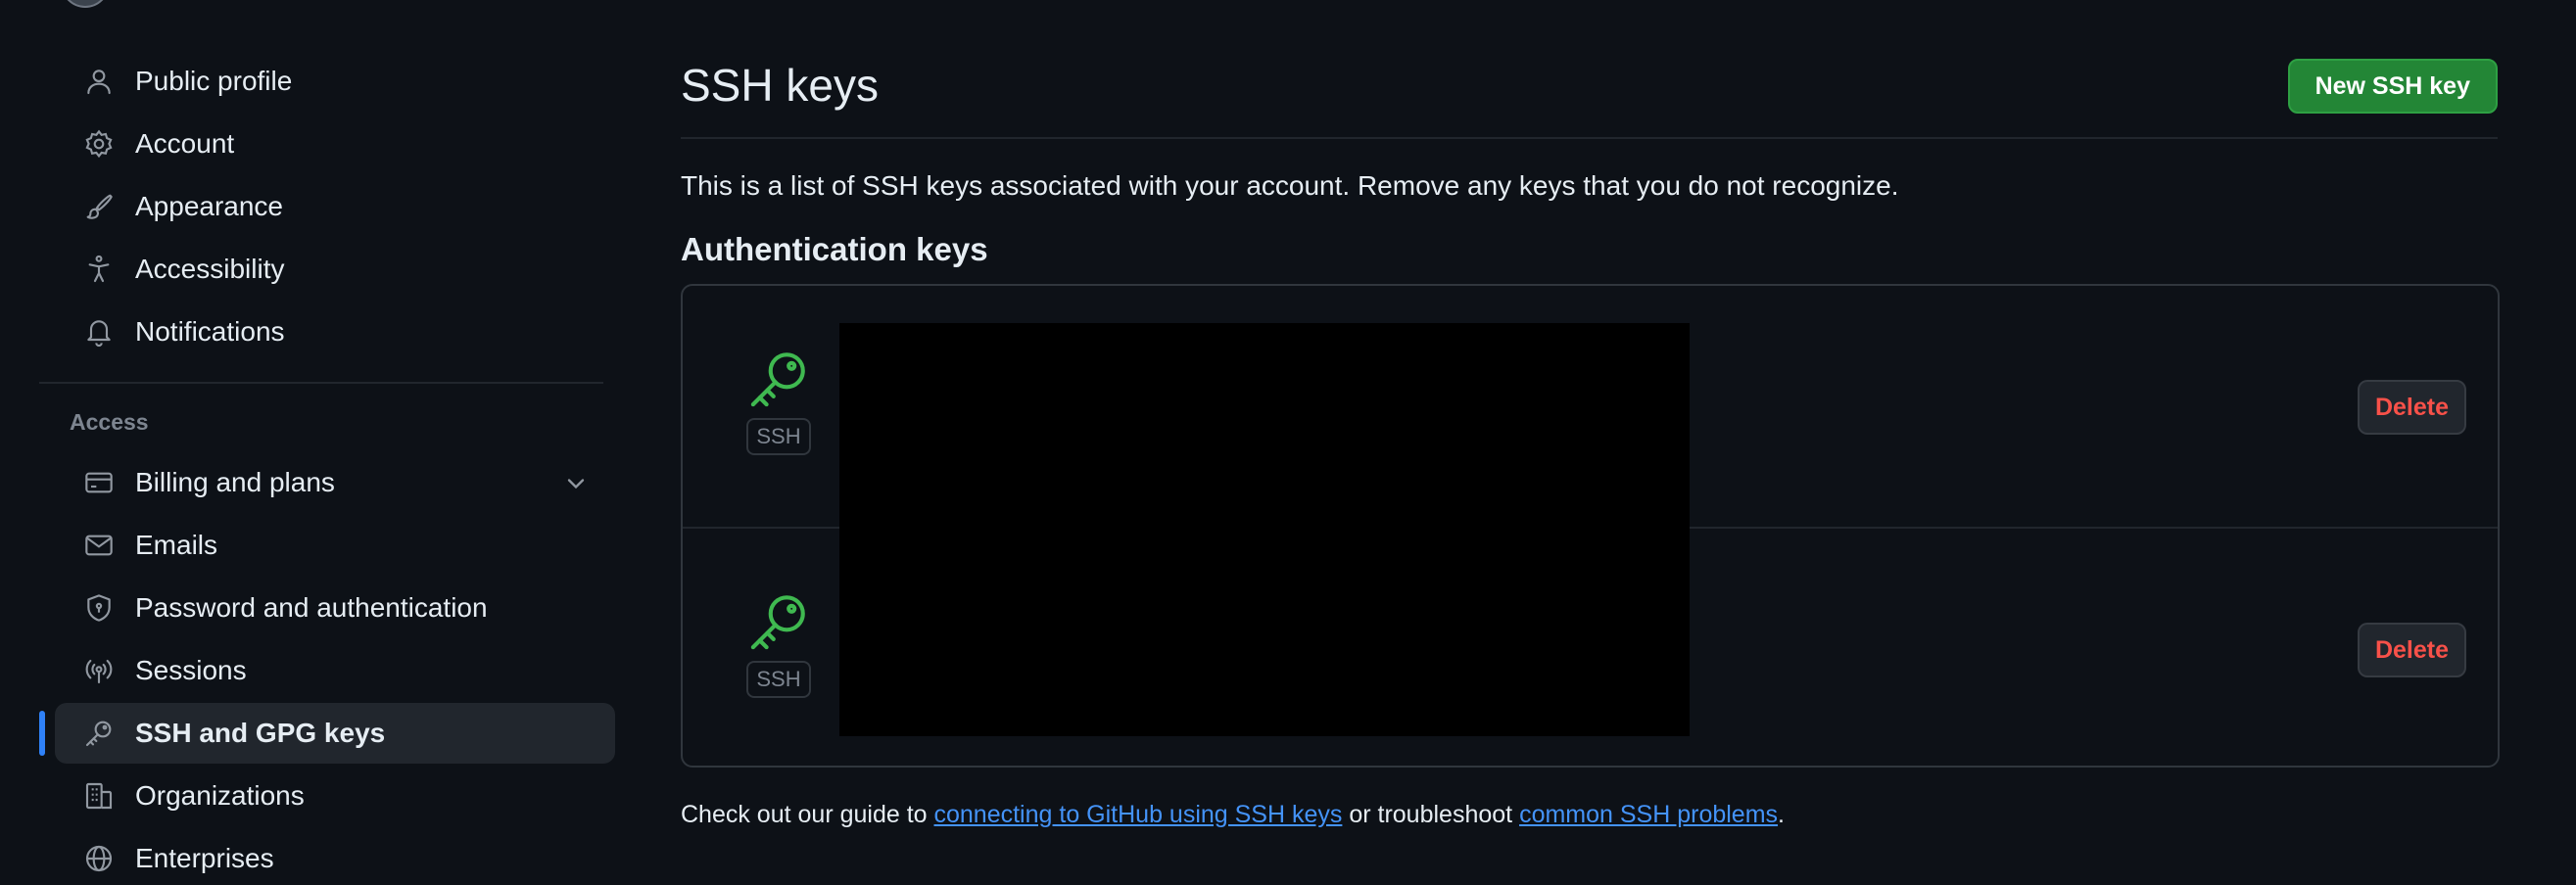 Image resolution: width=2576 pixels, height=885 pixels. What do you see at coordinates (321, 383) in the screenshot?
I see `sidebar-divider` at bounding box center [321, 383].